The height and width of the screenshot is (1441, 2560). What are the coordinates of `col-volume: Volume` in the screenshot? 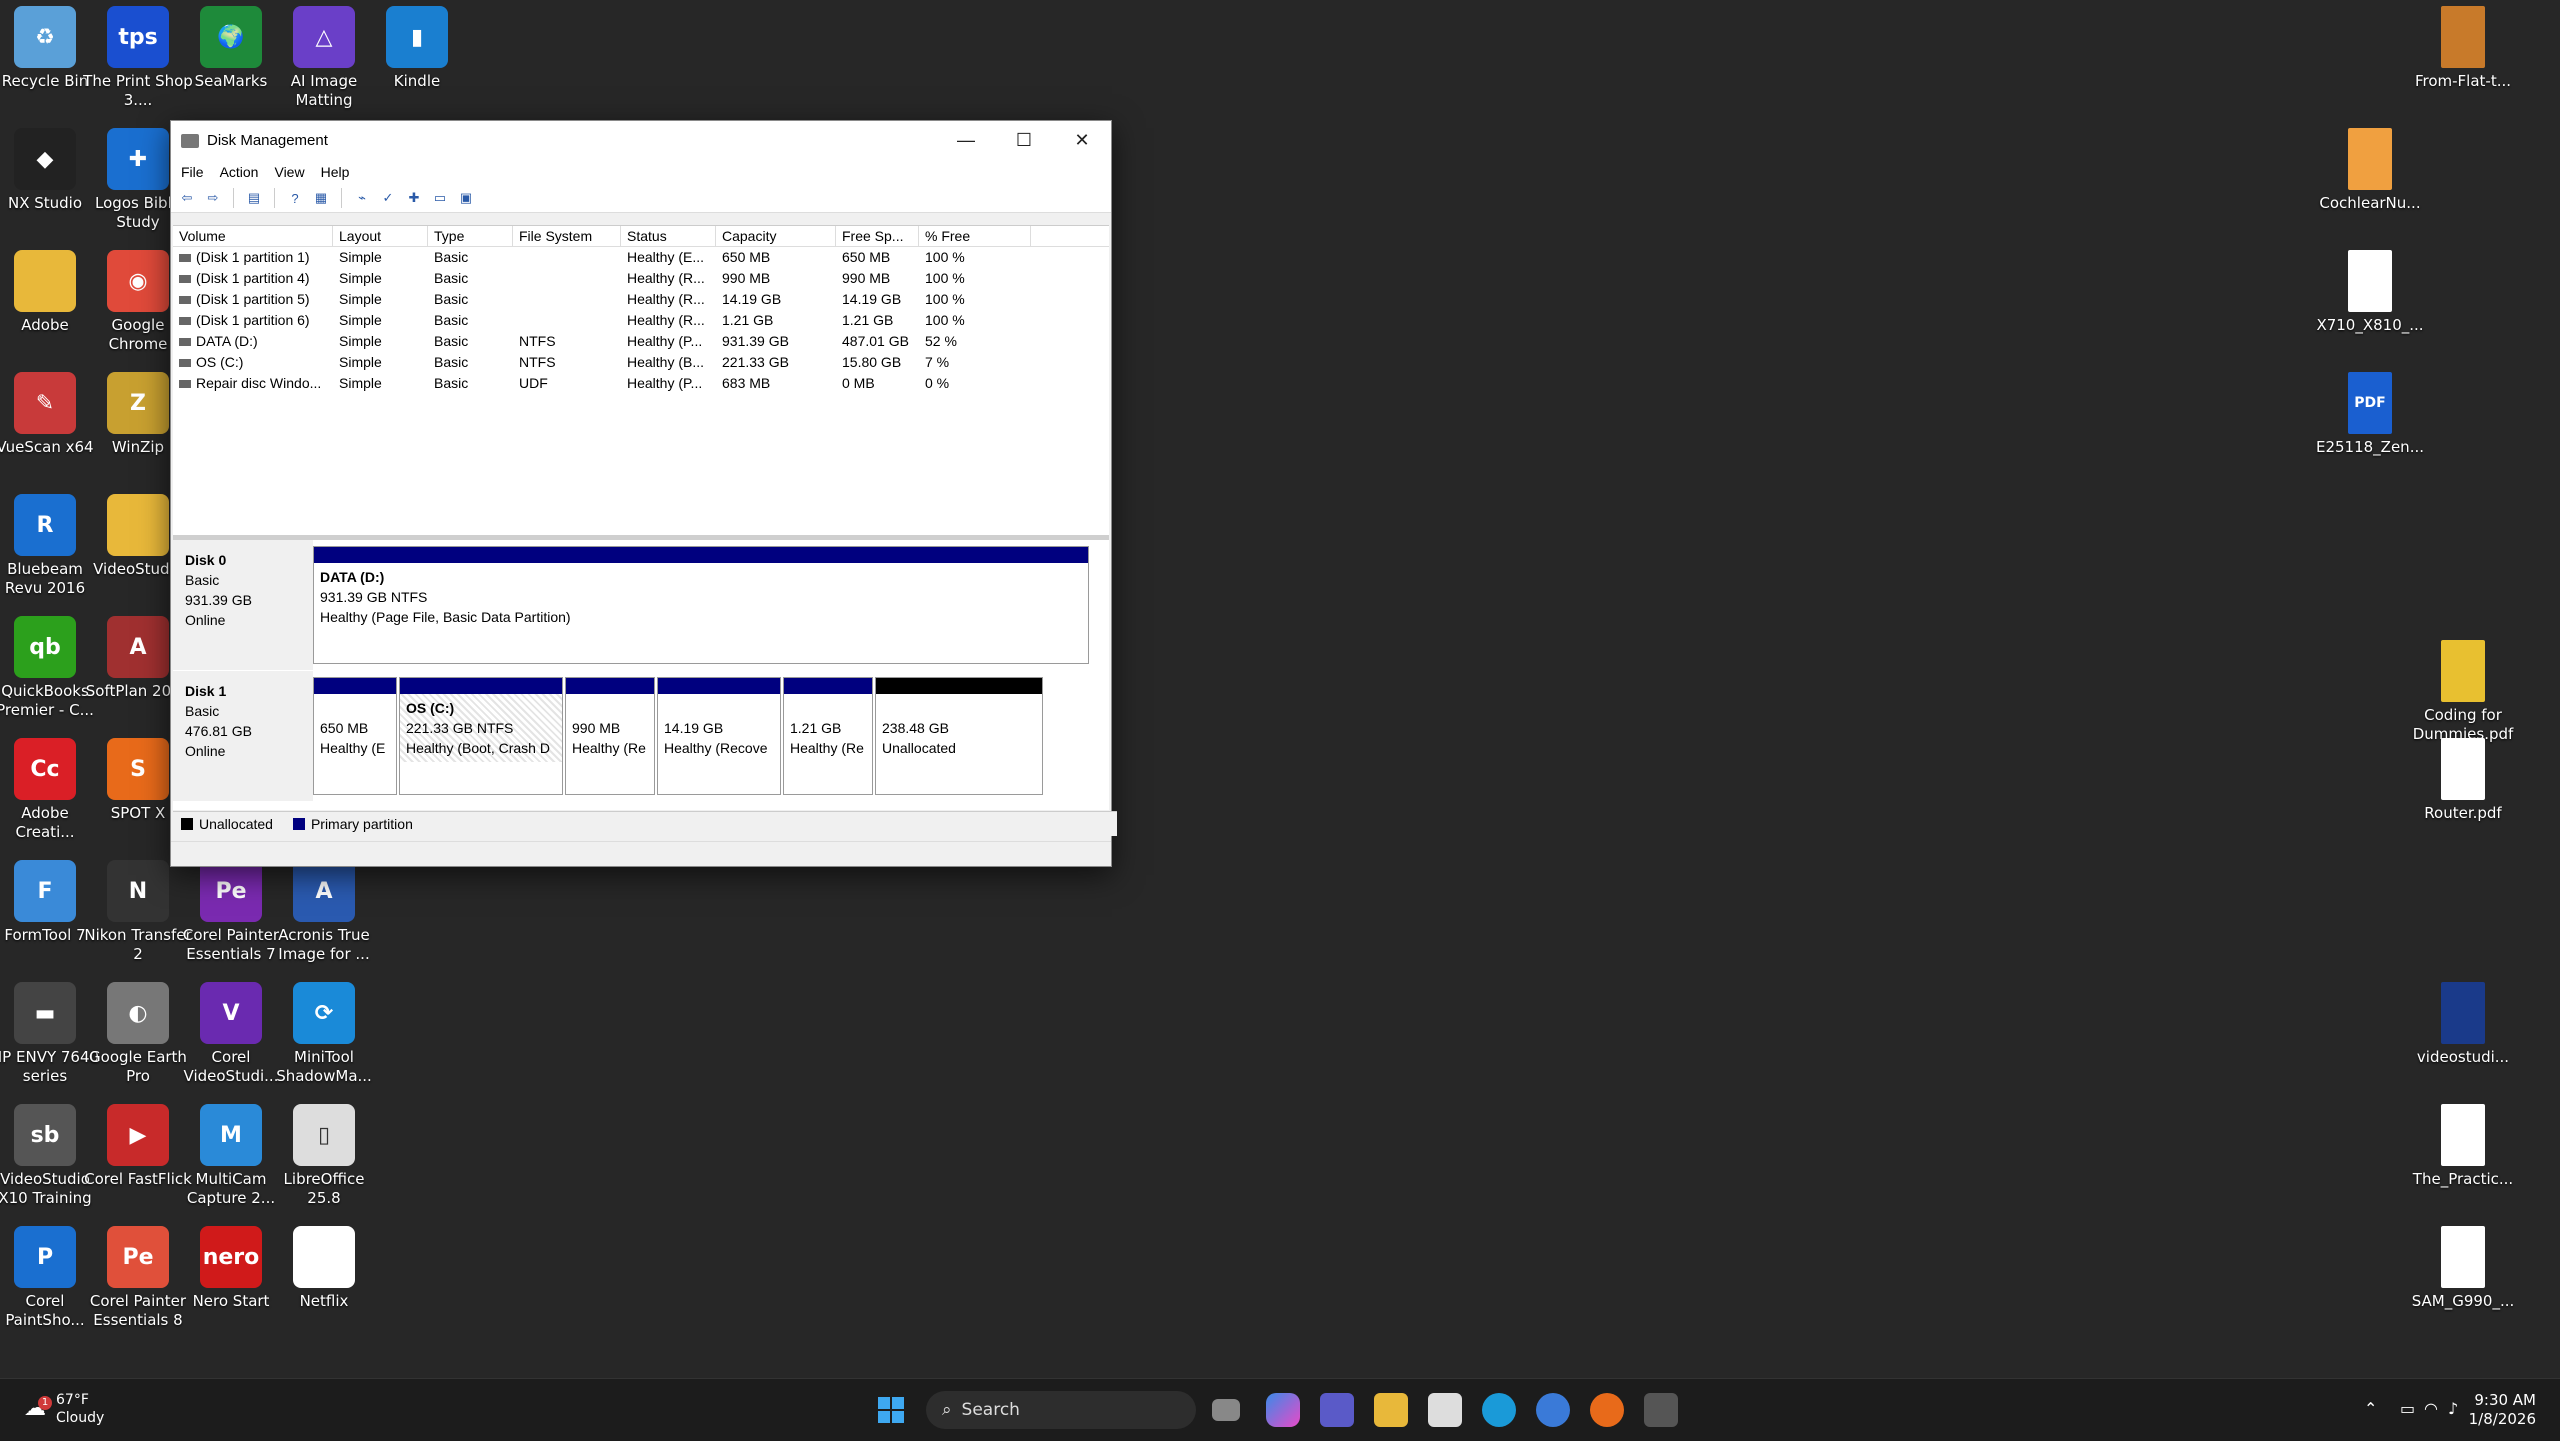 It's located at (253, 236).